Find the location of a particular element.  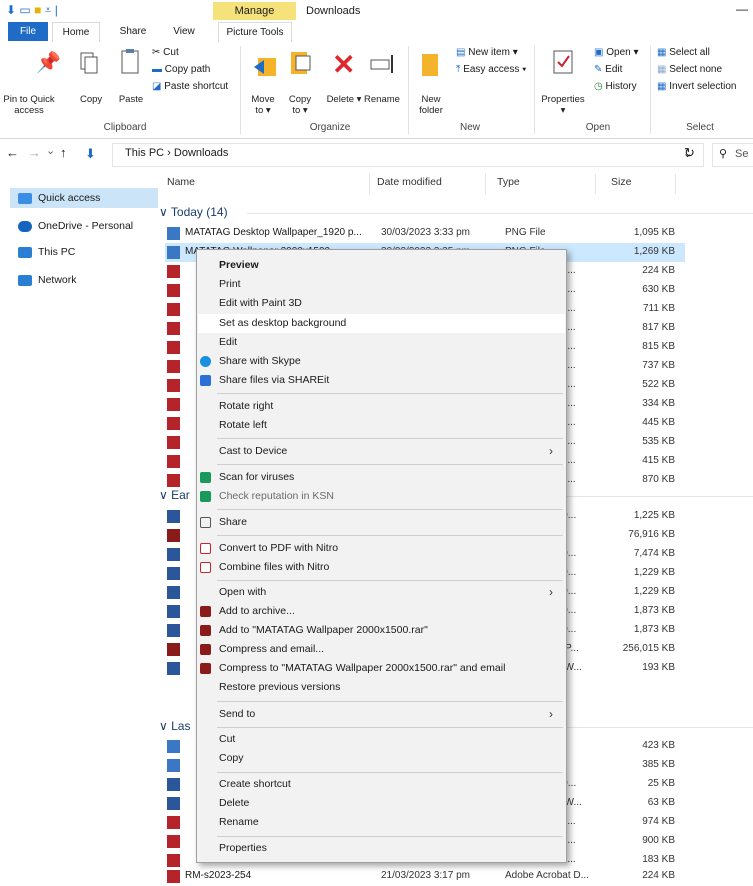

copy-path-button: ▬ Copy path is located at coordinates (181, 70).